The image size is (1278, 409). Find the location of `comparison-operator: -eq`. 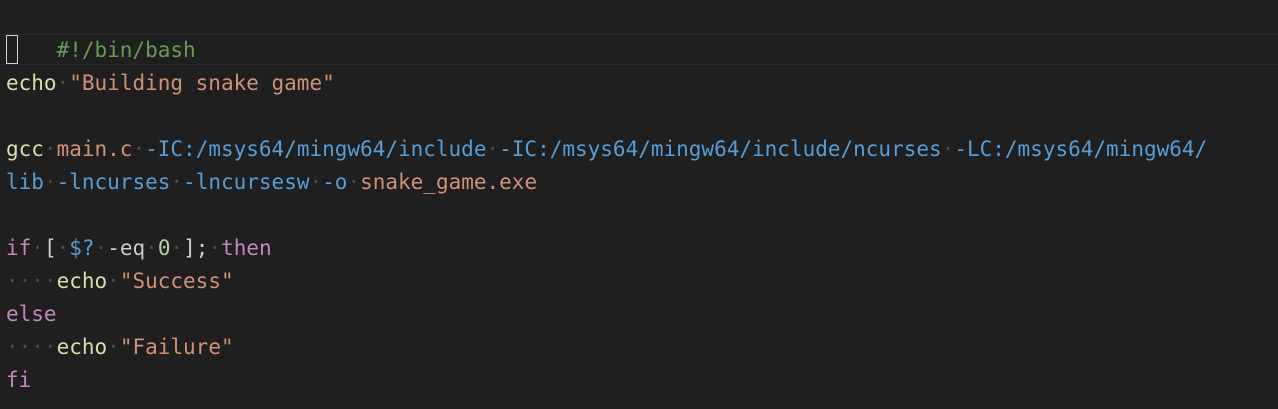

comparison-operator: -eq is located at coordinates (126, 248).